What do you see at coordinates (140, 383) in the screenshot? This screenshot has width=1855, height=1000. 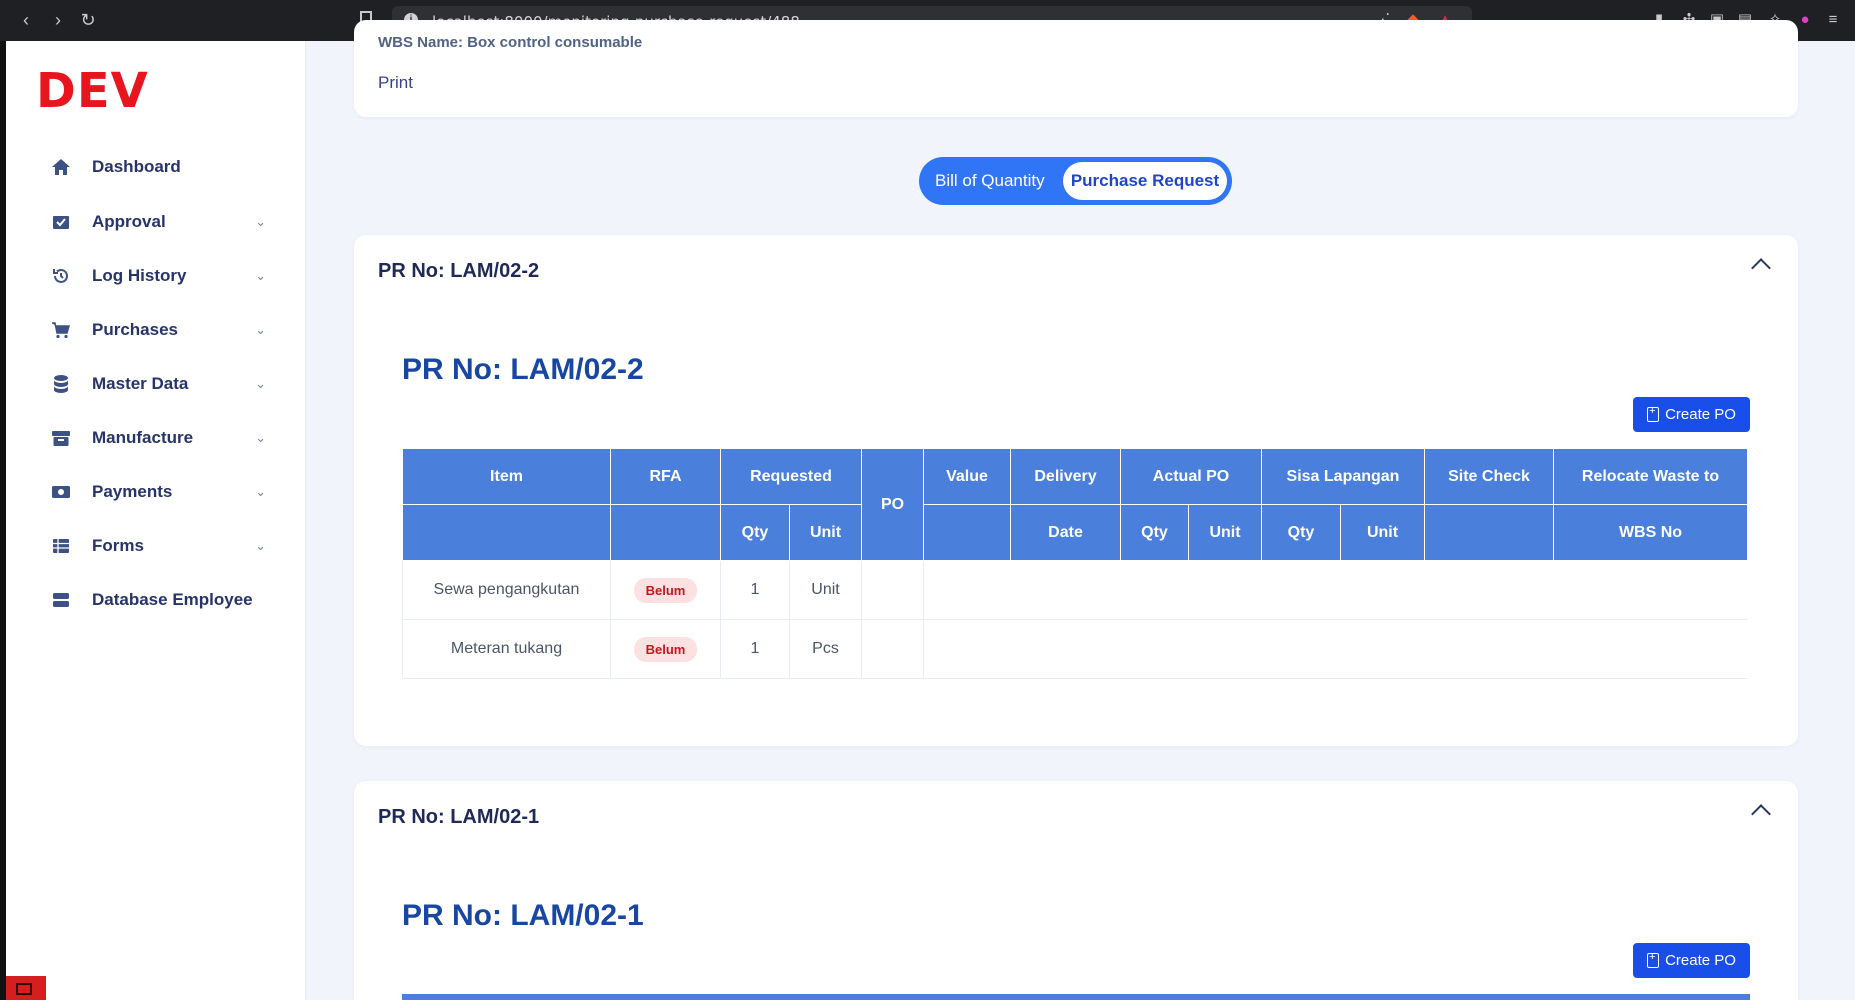 I see `sidebar-item-label: Master Data` at bounding box center [140, 383].